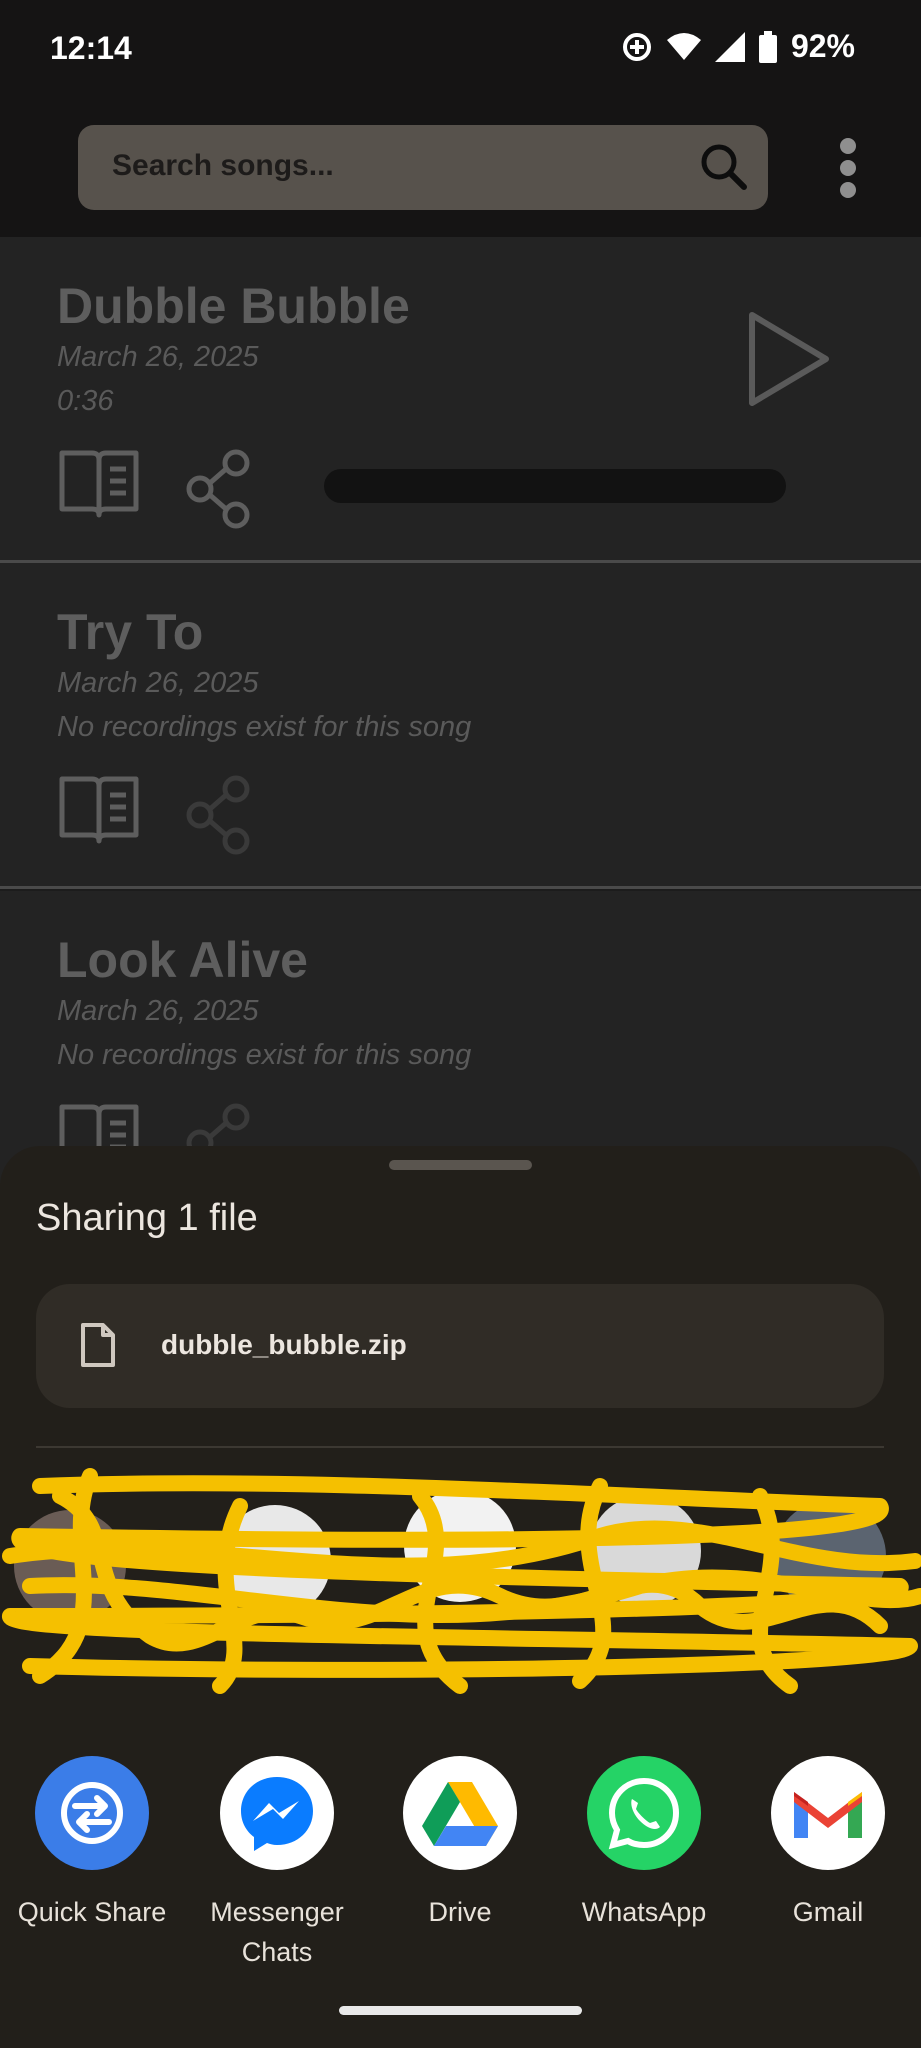  Describe the element at coordinates (277, 1813) in the screenshot. I see `messenger-icon` at that location.